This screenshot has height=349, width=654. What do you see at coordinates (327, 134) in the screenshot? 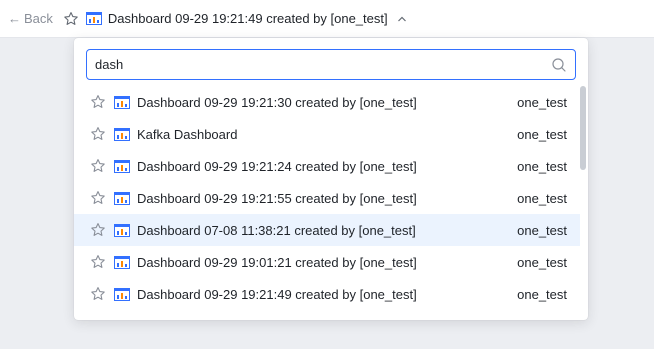
I see `list-item: Kafka Dashboard one_test` at bounding box center [327, 134].